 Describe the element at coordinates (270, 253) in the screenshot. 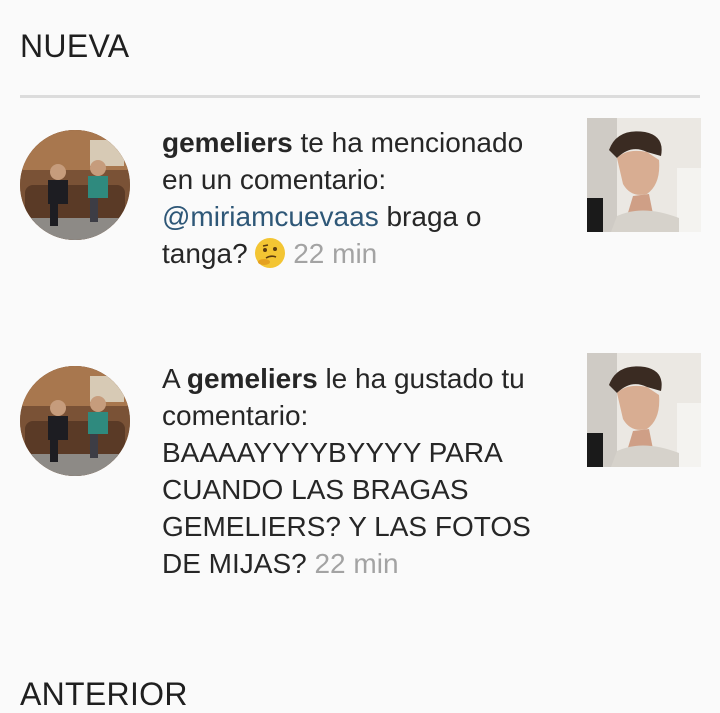

I see `thinking-face-emoji-icon` at that location.